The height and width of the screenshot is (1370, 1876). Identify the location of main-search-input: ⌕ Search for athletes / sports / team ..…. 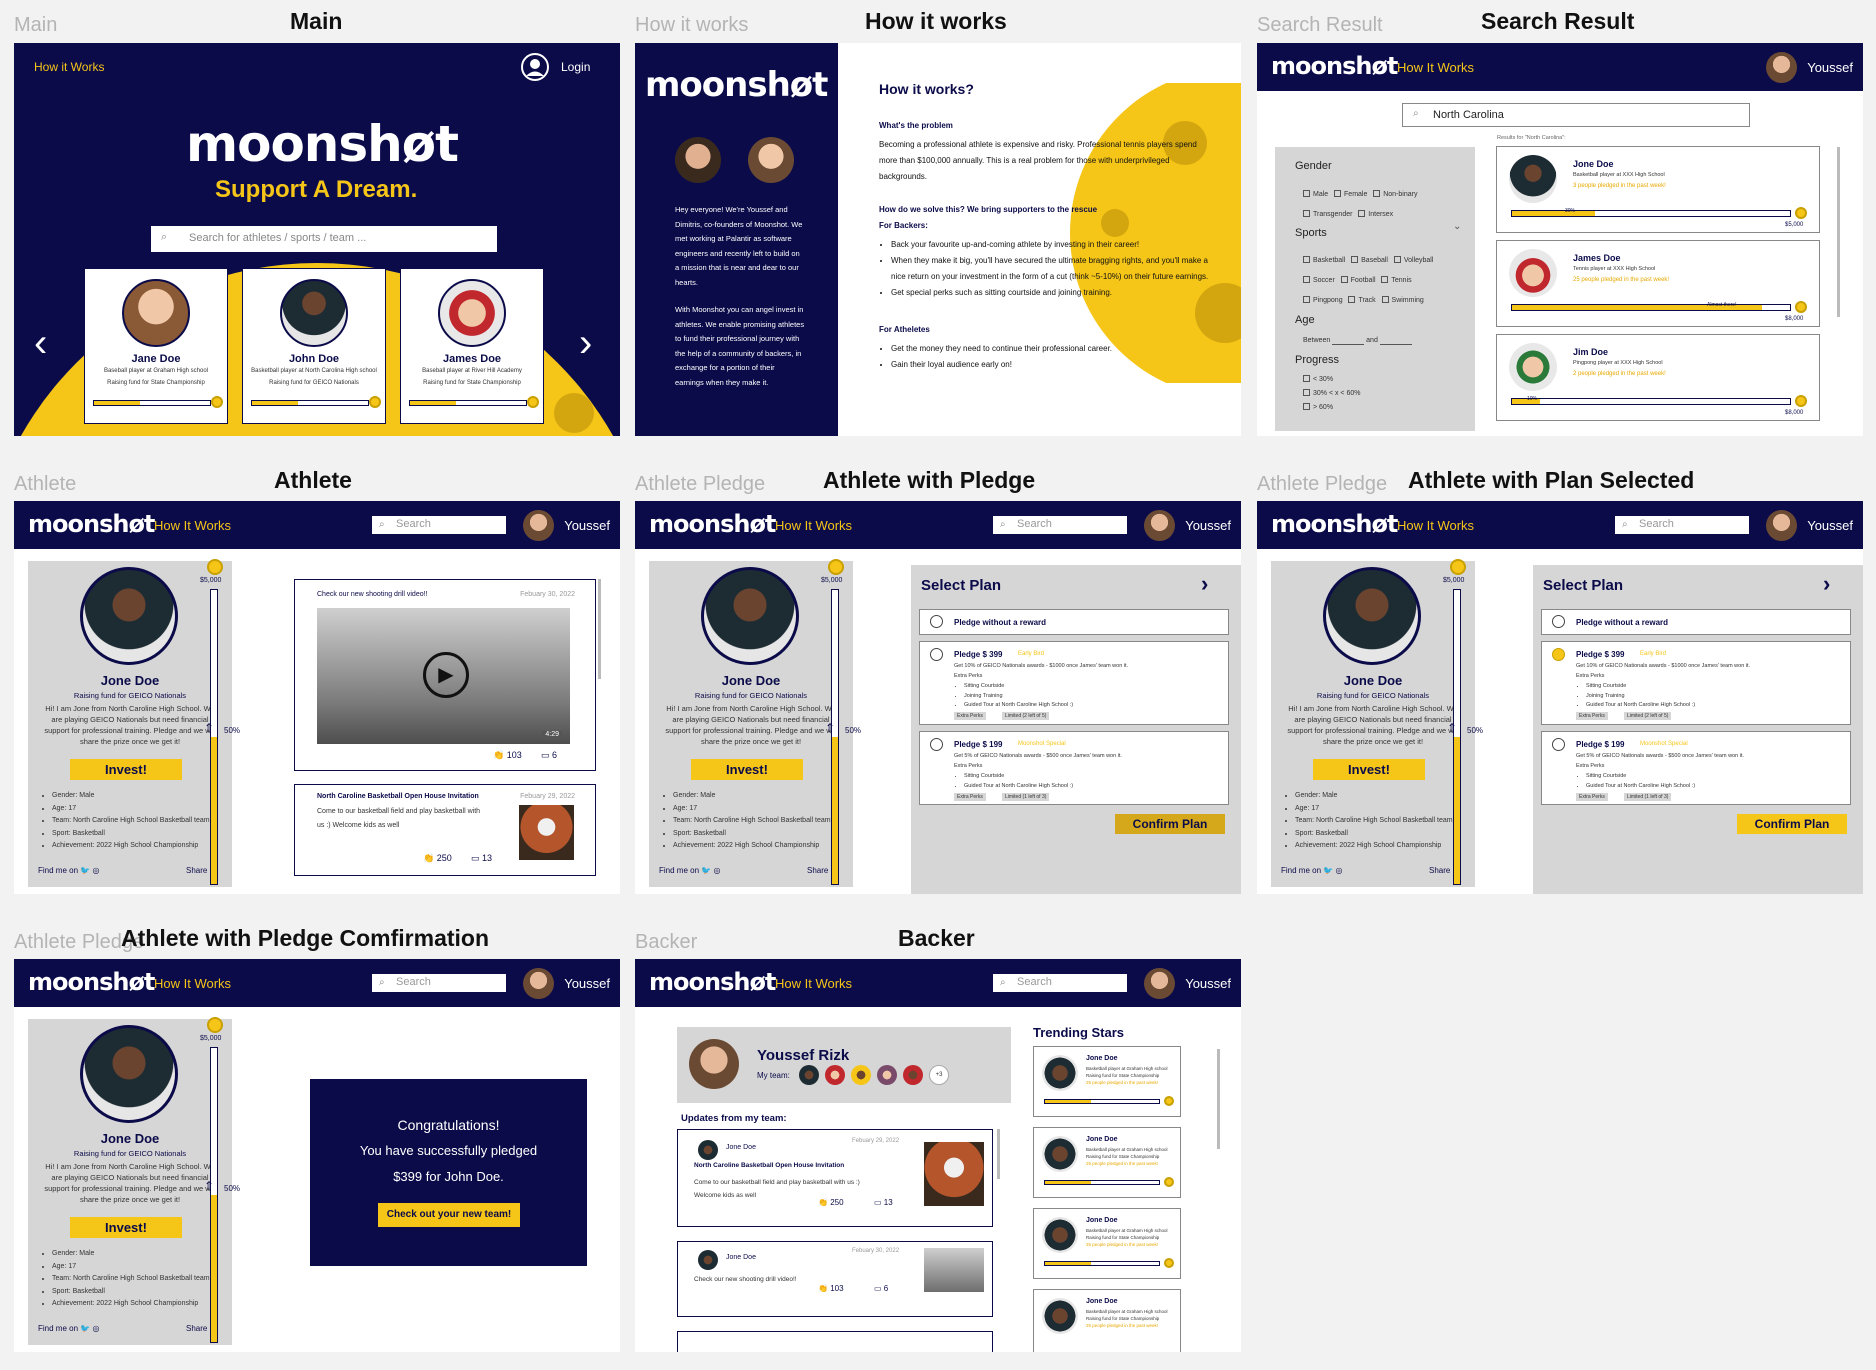
(324, 239).